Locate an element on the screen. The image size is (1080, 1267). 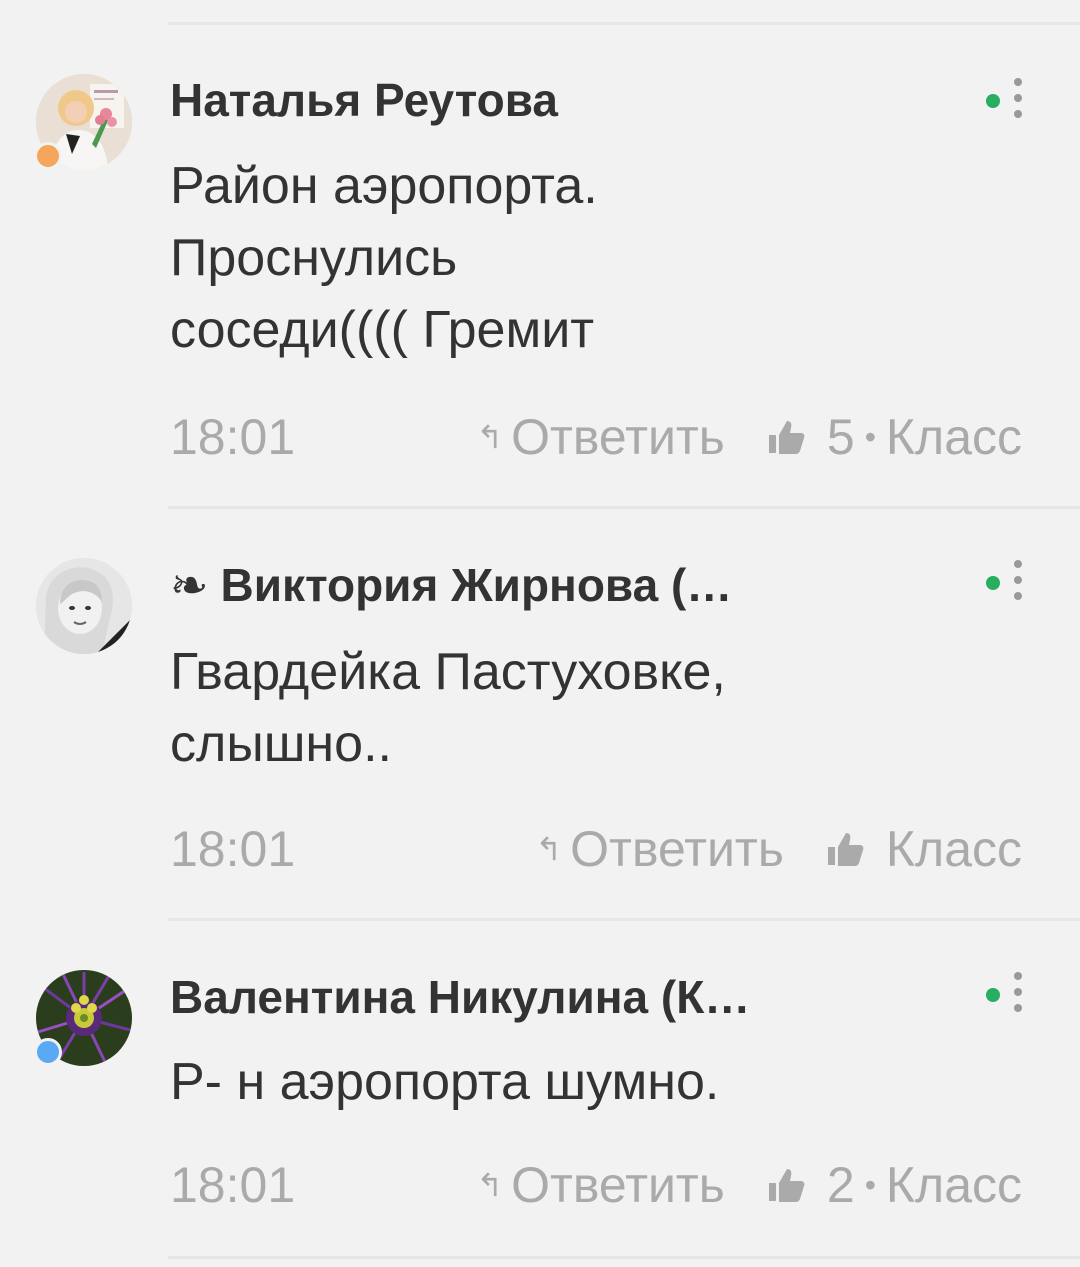
like-button: 2 • Класс is located at coordinates (894, 1185).